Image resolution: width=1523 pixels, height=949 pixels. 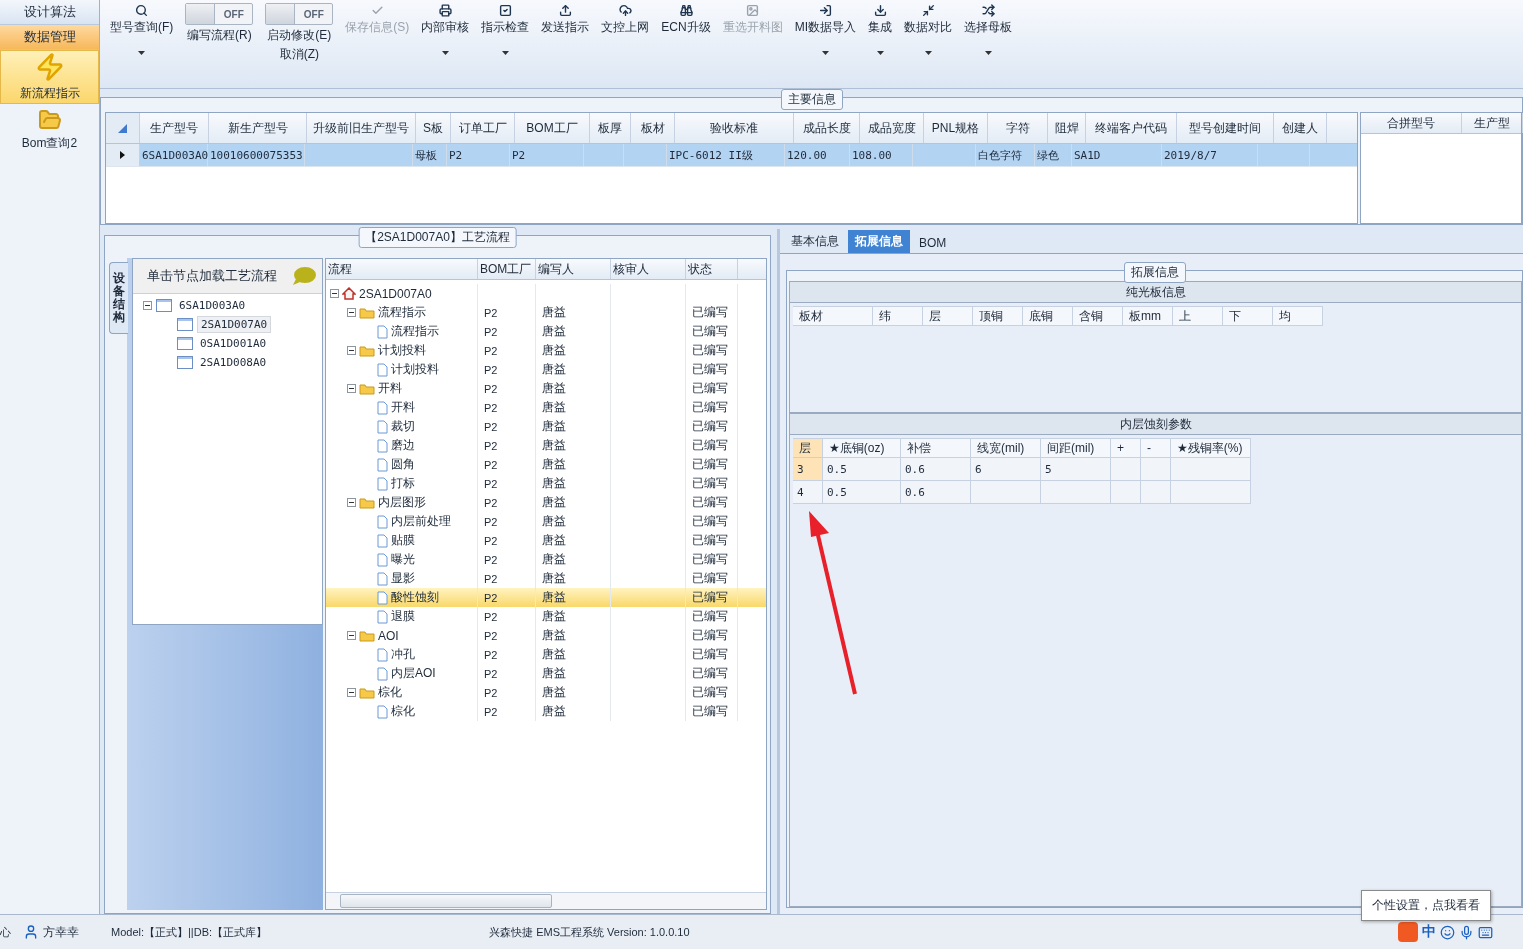 I want to click on column-header: 含铜, so click(x=1098, y=316).